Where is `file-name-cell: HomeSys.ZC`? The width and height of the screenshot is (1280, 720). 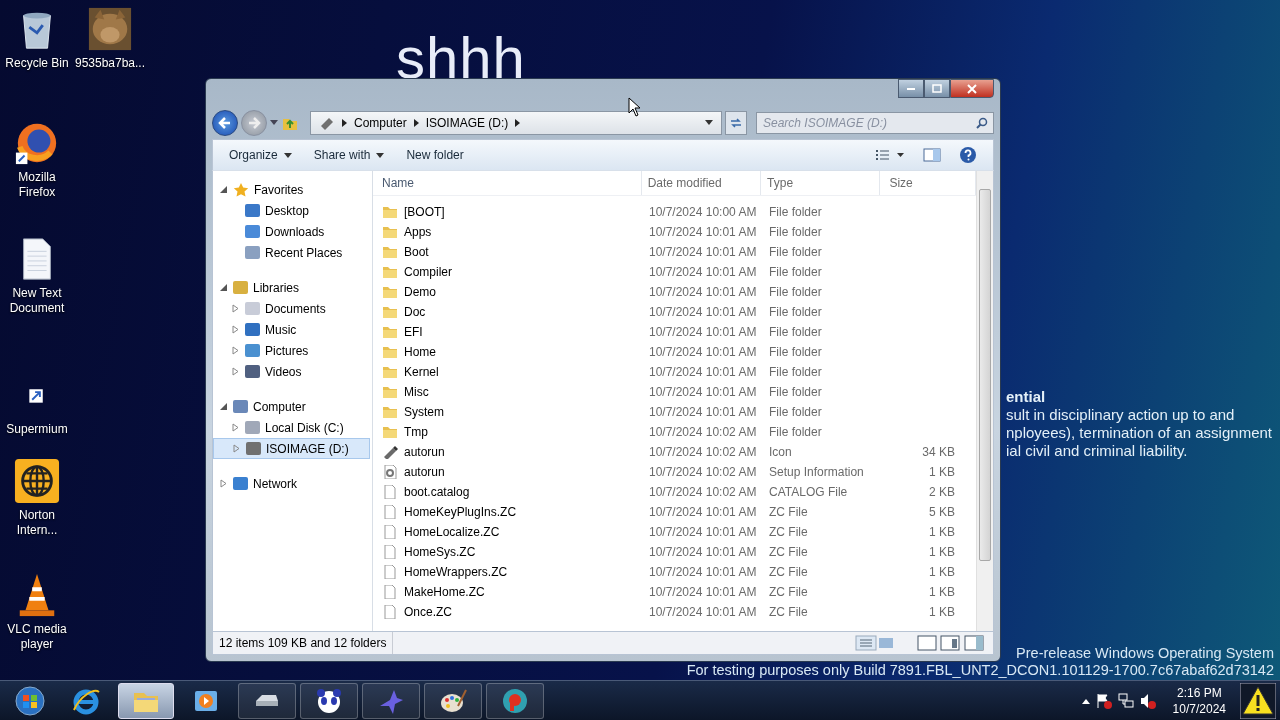 file-name-cell: HomeSys.ZC is located at coordinates (508, 552).